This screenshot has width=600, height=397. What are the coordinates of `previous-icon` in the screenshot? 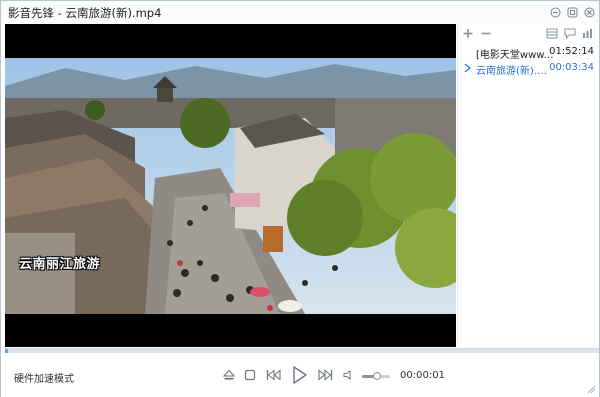 It's located at (273, 375).